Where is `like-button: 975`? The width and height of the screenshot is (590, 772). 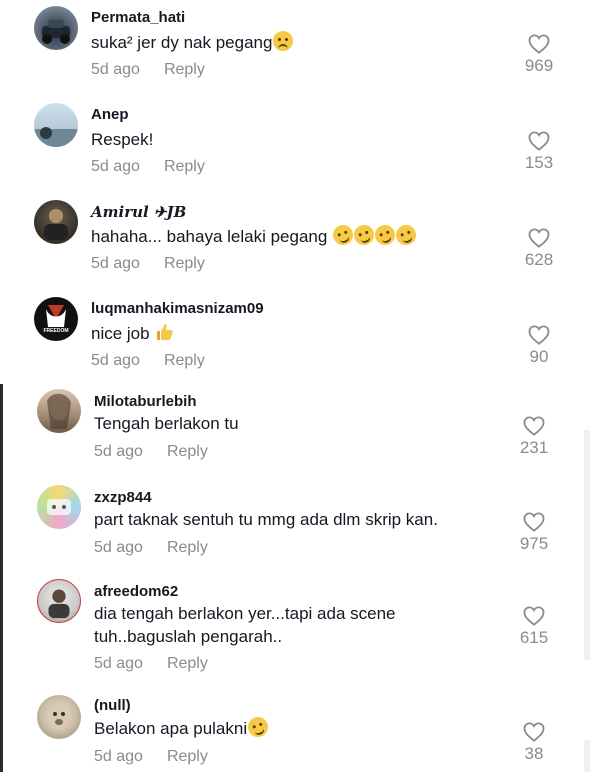 like-button: 975 is located at coordinates (534, 533).